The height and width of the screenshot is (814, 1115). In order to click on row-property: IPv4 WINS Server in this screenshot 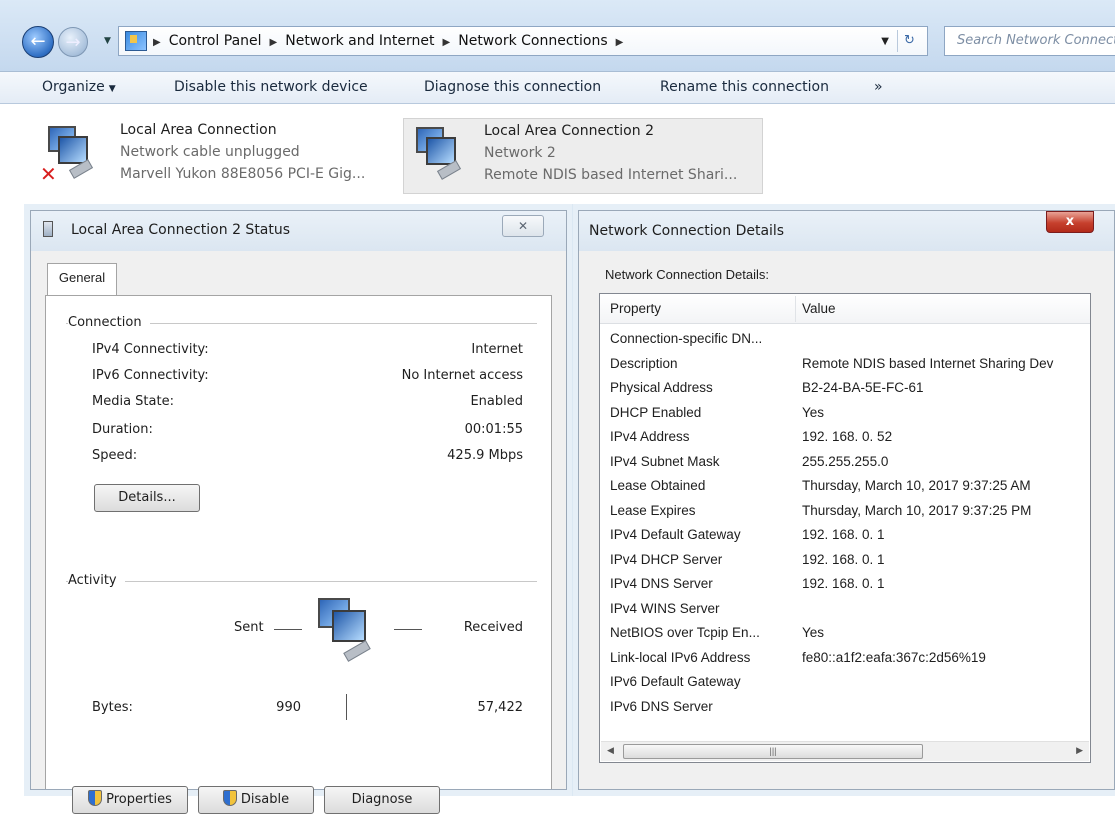, I will do `click(665, 608)`.